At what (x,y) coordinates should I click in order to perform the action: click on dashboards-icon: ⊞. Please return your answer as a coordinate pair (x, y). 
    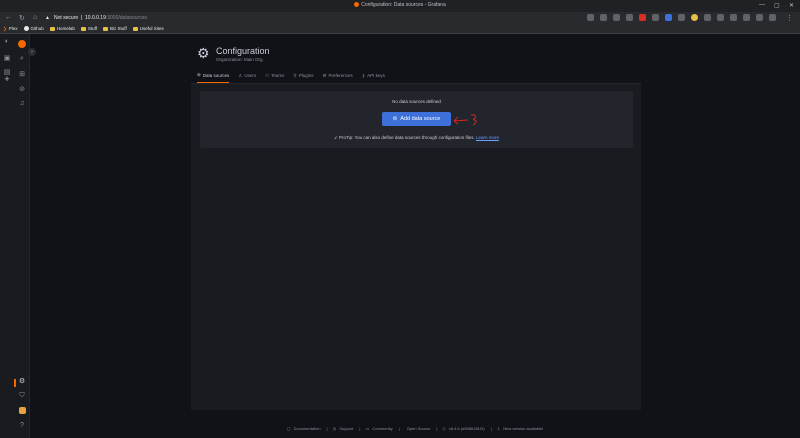
    Looking at the image, I should click on (22, 74).